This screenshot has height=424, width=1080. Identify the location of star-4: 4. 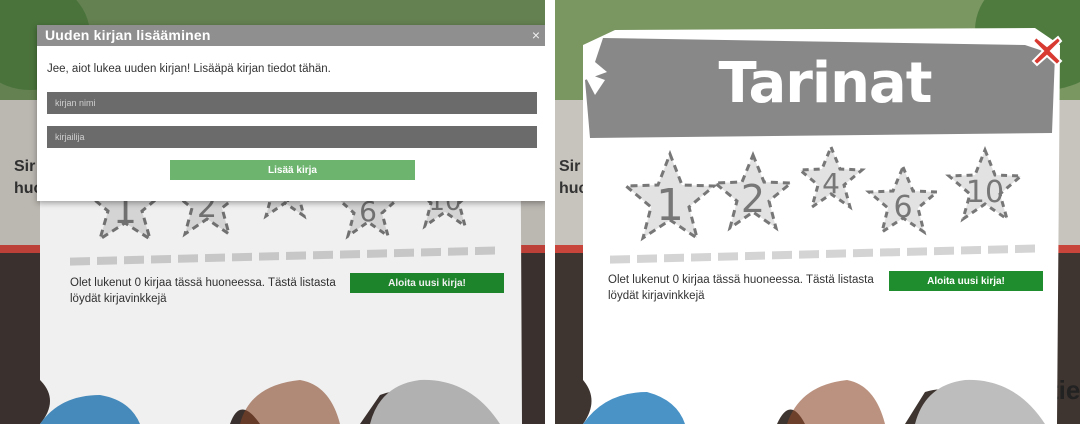
(831, 177).